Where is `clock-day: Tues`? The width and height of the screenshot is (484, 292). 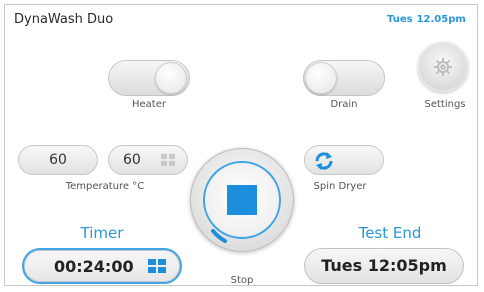 clock-day: Tues is located at coordinates (400, 19).